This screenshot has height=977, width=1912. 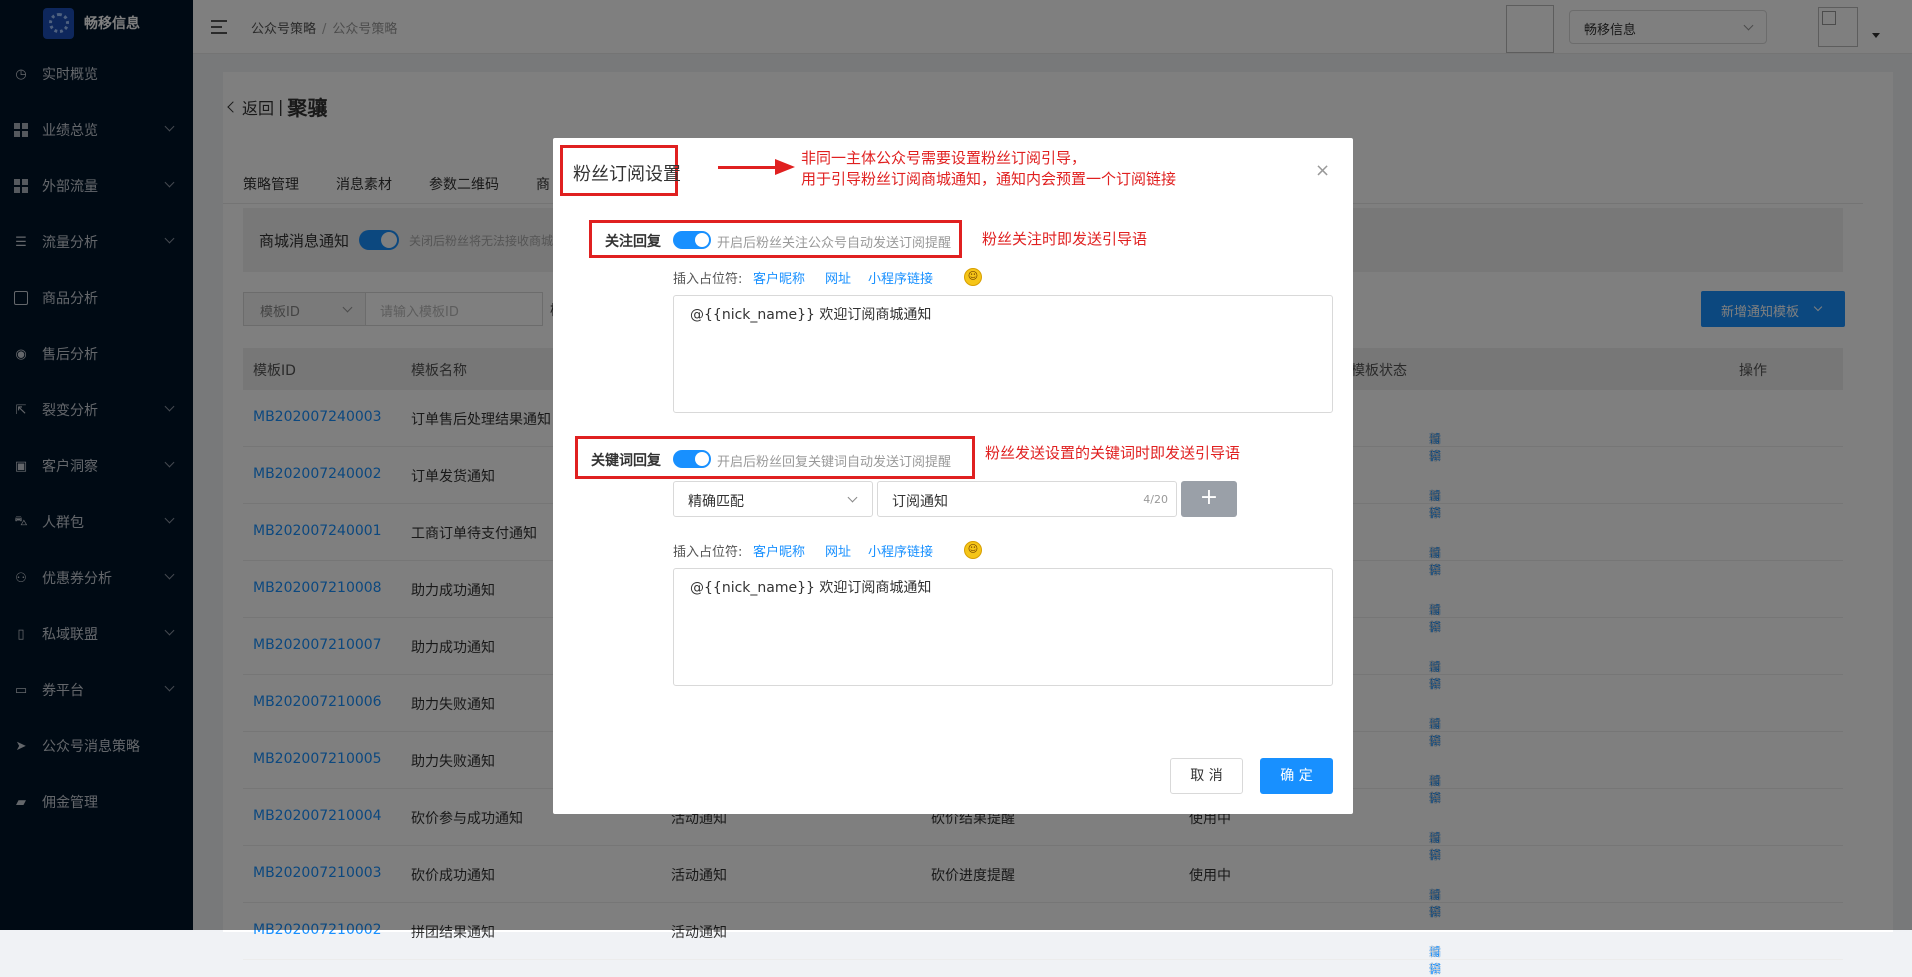 What do you see at coordinates (1027, 499) in the screenshot?
I see `keyword-input: 订阅通知 4/20` at bounding box center [1027, 499].